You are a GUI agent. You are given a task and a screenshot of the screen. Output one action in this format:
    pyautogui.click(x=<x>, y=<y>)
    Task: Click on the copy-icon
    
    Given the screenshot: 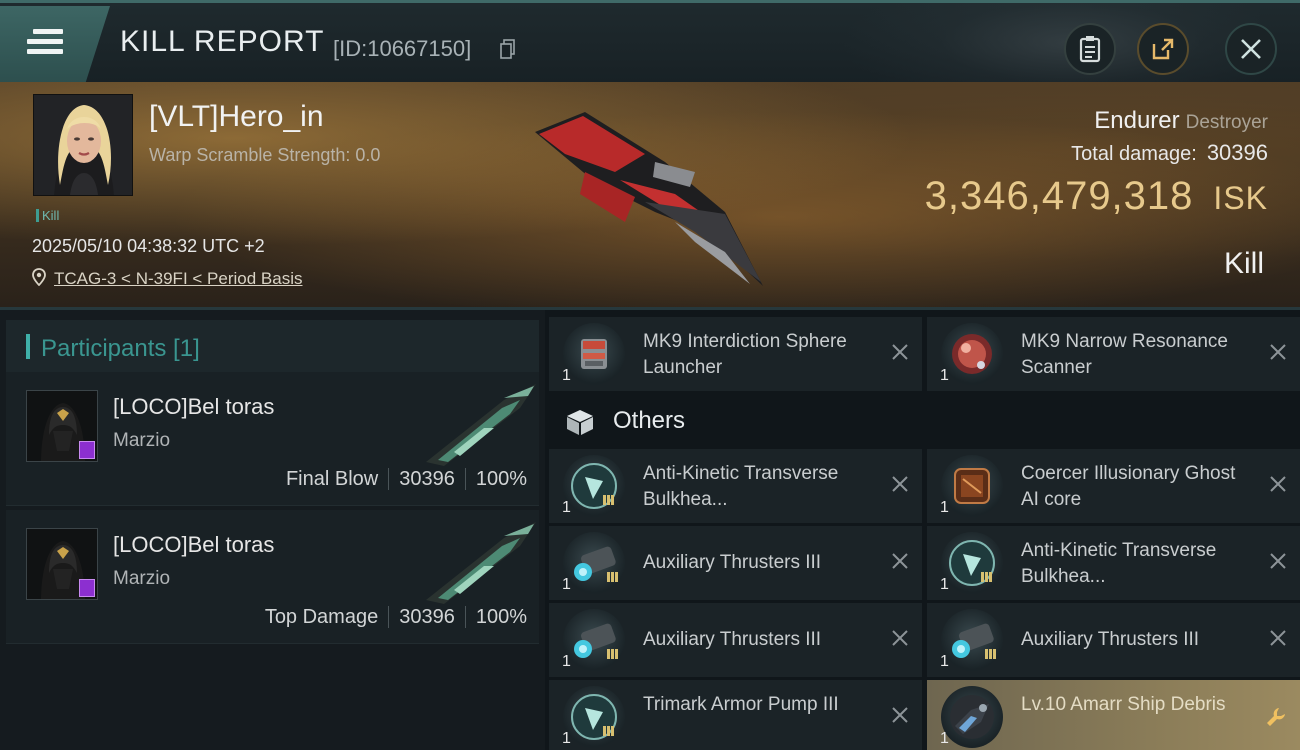 What is the action you would take?
    pyautogui.click(x=508, y=49)
    